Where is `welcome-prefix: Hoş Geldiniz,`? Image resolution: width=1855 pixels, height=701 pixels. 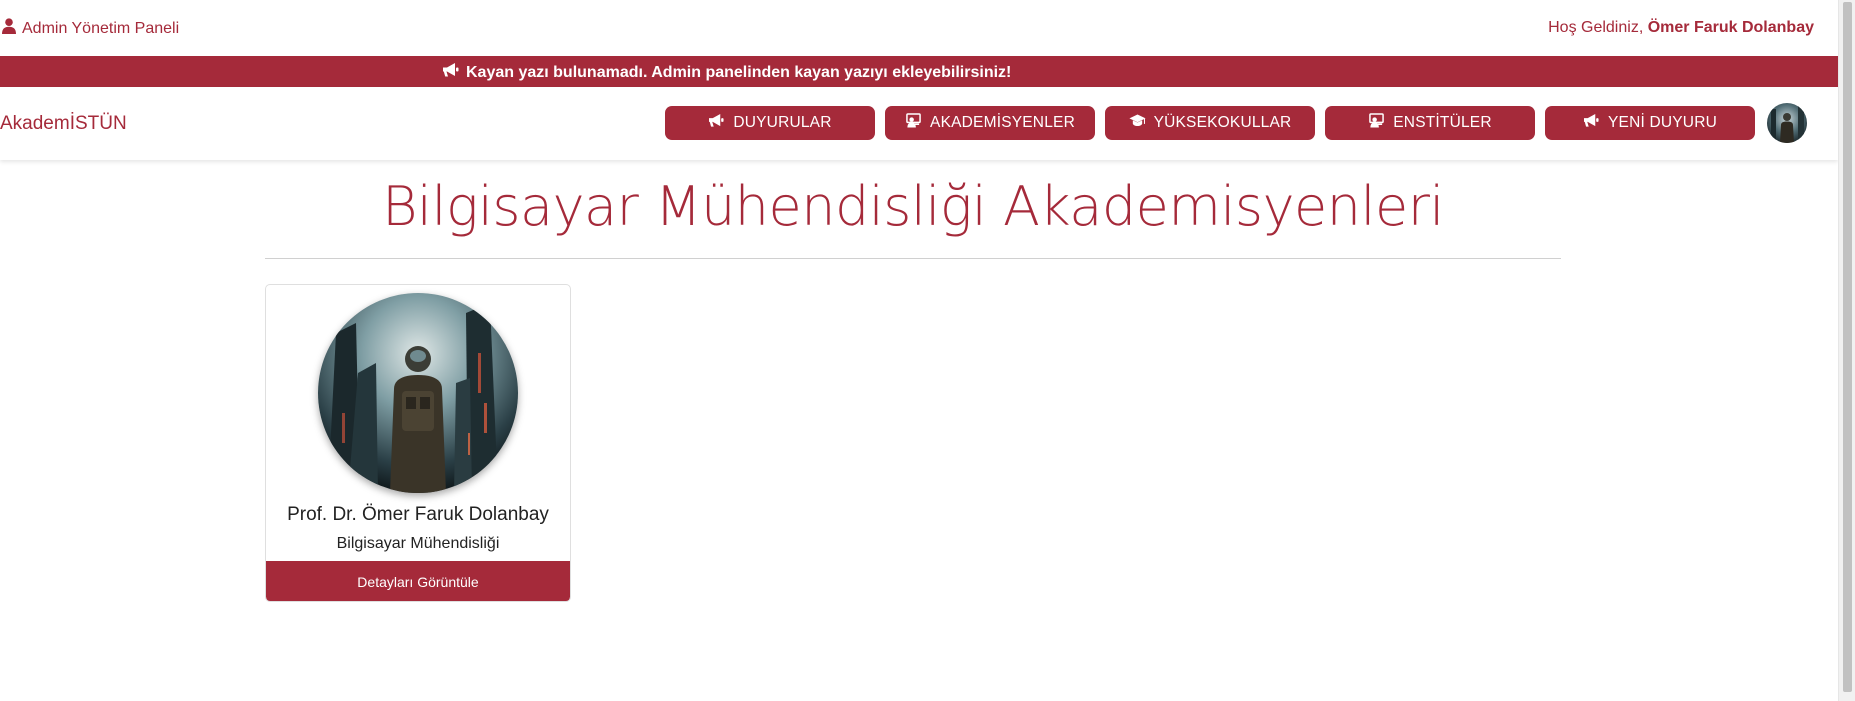
welcome-prefix: Hoş Geldiniz, is located at coordinates (1596, 27).